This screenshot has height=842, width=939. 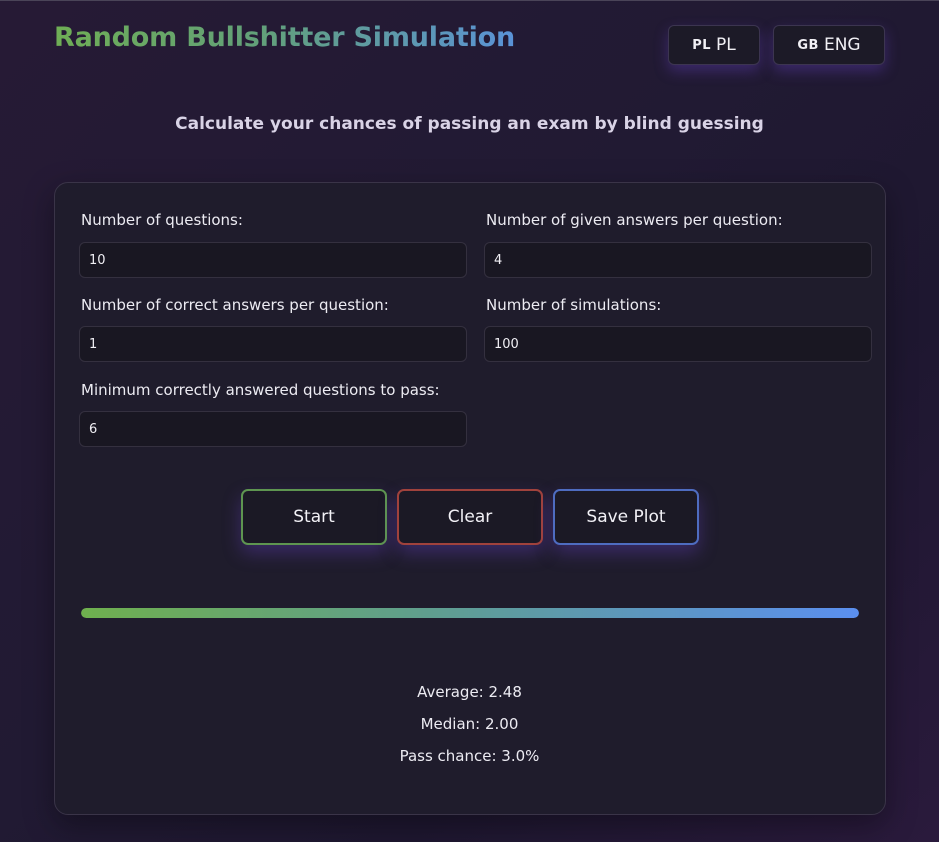 What do you see at coordinates (626, 517) in the screenshot?
I see `save-plot-button: Save Plot` at bounding box center [626, 517].